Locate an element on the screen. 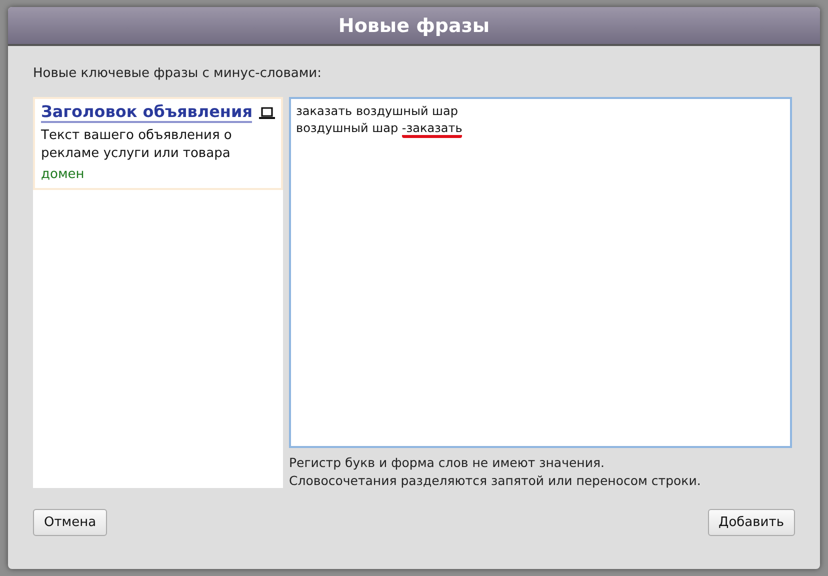 Image resolution: width=828 pixels, height=576 pixels. ad-domain: домен is located at coordinates (63, 174).